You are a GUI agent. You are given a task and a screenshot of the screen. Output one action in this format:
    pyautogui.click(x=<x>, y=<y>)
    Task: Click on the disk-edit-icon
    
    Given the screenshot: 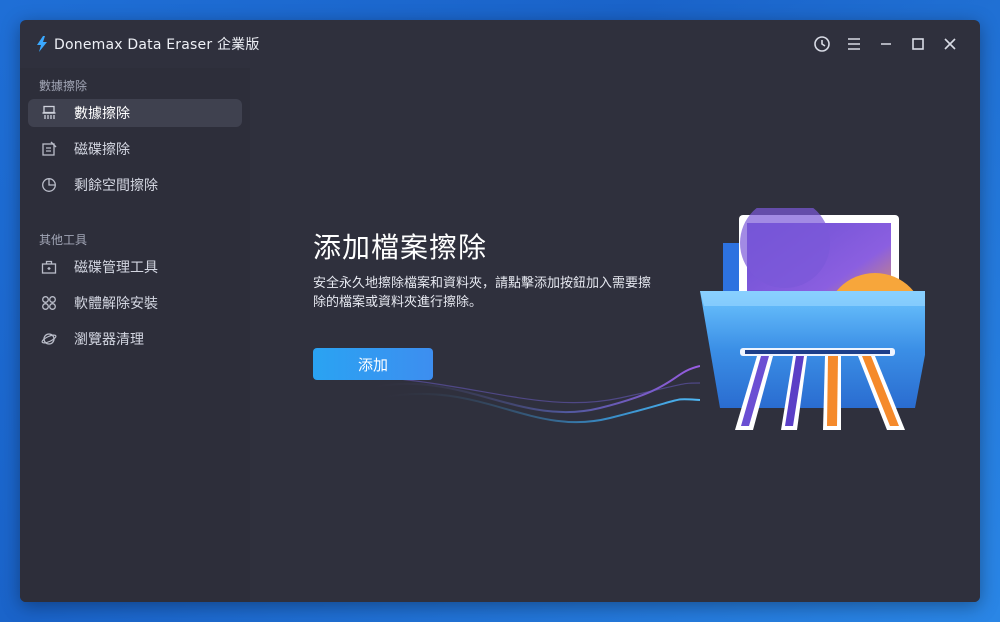 What is the action you would take?
    pyautogui.click(x=49, y=149)
    